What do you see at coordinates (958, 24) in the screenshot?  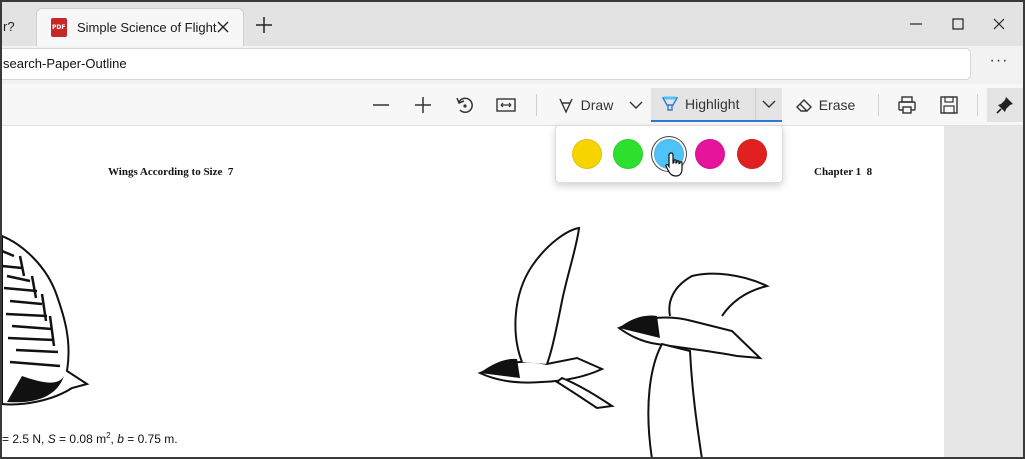 I see `maximize-icon` at bounding box center [958, 24].